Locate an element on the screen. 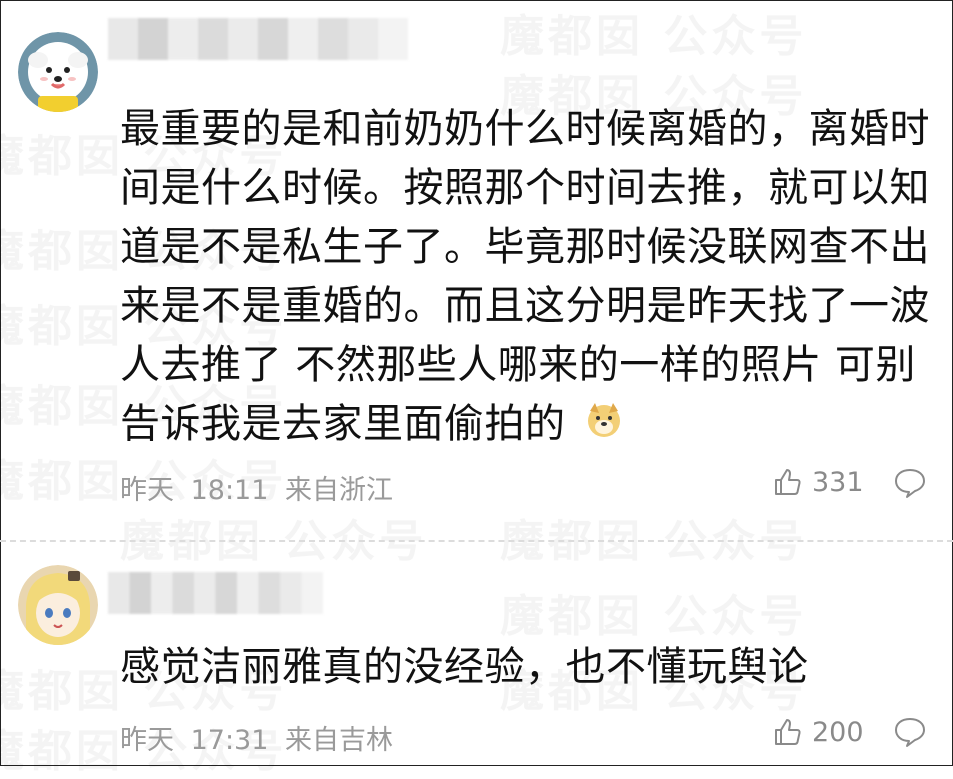  comment-text-line-with-emoji: 告诉我是去家里面偷拍的 is located at coordinates (530, 425).